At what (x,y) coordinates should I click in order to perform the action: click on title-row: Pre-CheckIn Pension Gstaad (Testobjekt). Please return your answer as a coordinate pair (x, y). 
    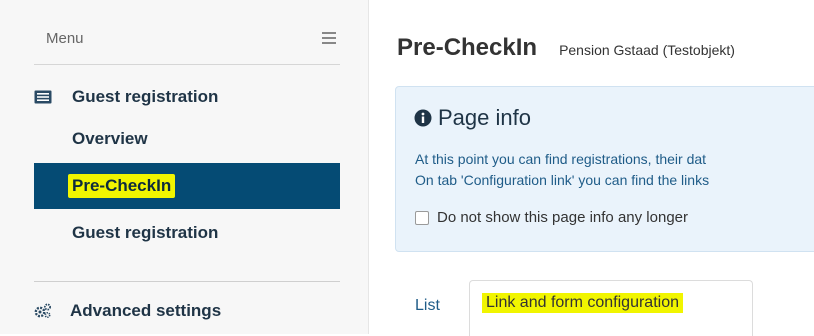
    Looking at the image, I should click on (566, 48).